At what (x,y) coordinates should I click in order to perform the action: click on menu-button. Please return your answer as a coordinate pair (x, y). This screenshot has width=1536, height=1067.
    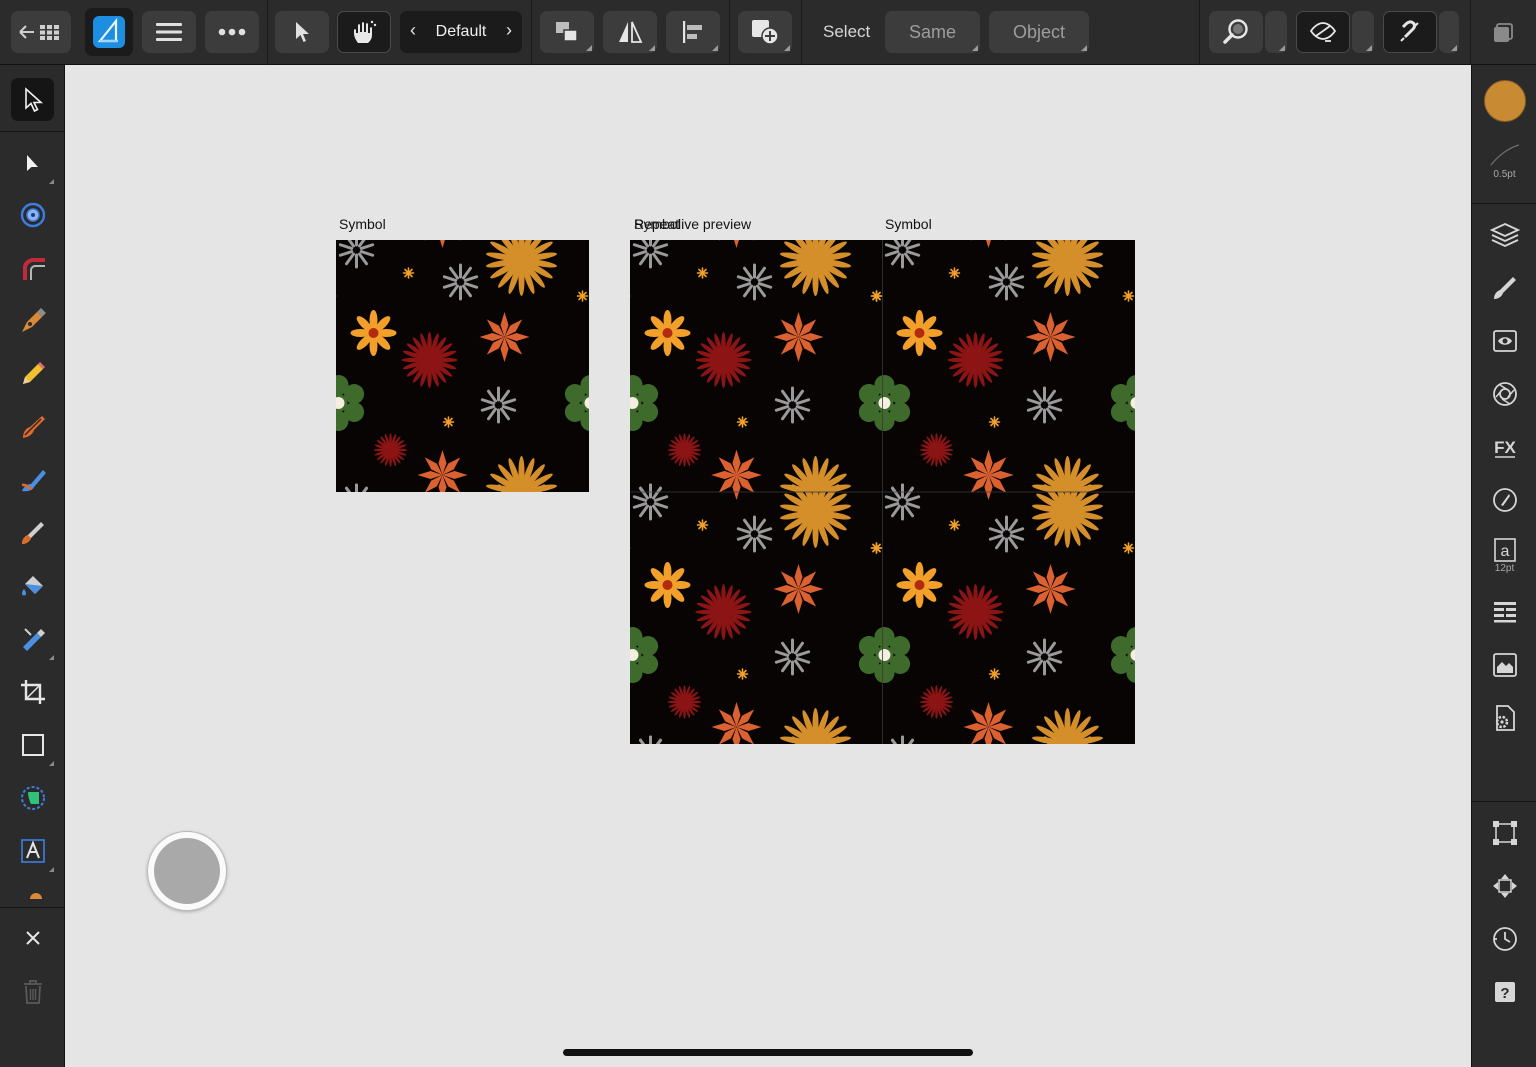
    Looking at the image, I should click on (169, 32).